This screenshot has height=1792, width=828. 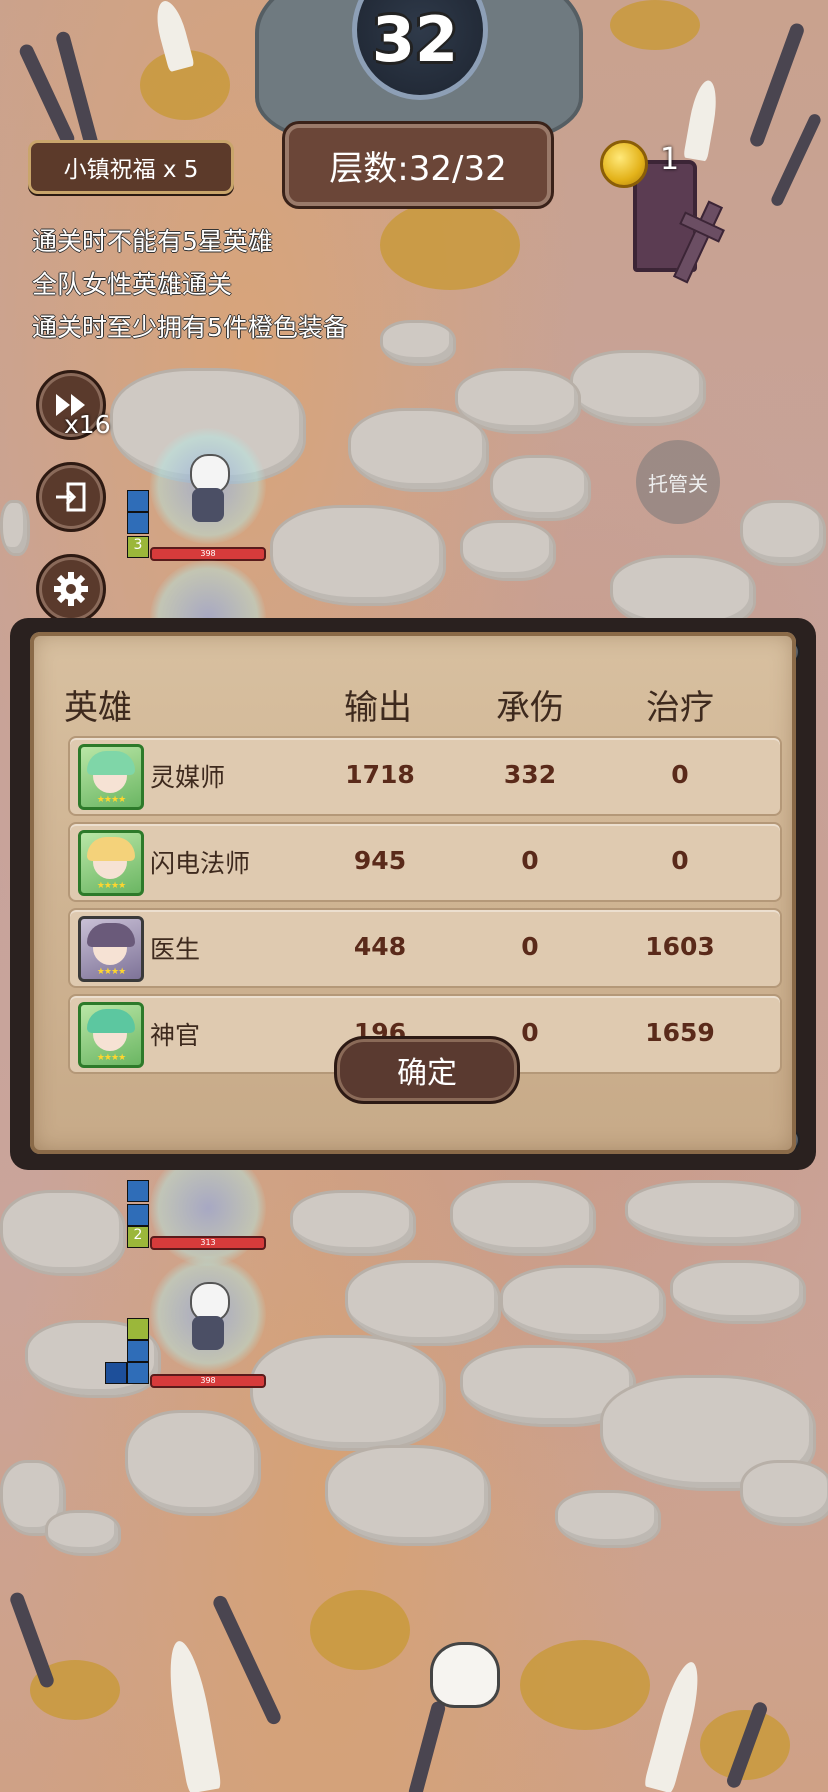 What do you see at coordinates (678, 482) in the screenshot?
I see `auto-battle-button: 托管关` at bounding box center [678, 482].